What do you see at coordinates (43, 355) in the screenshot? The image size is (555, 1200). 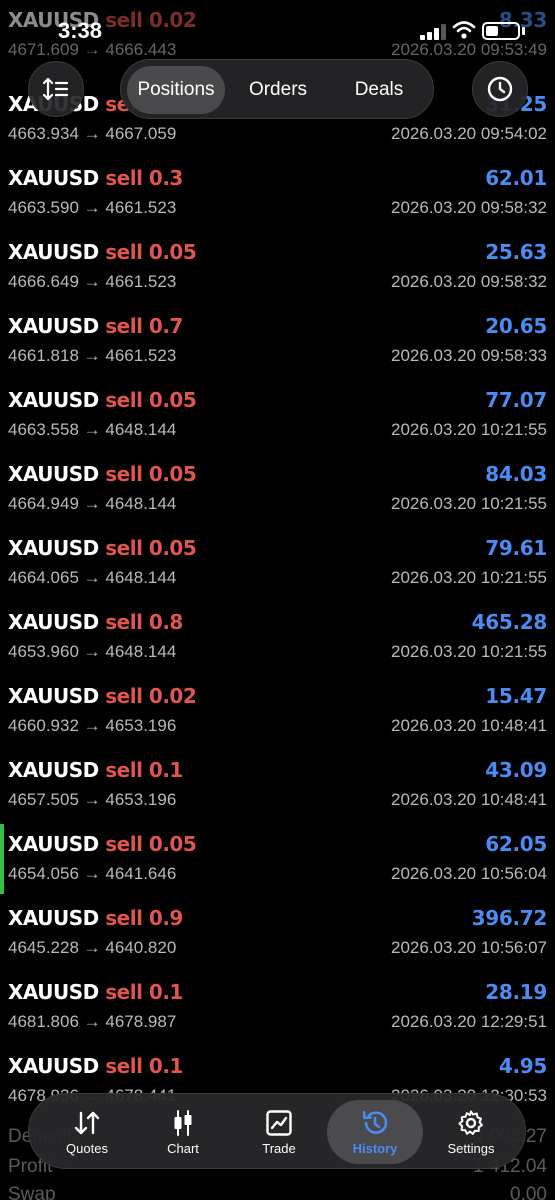 I see `open-price: 4661.818` at bounding box center [43, 355].